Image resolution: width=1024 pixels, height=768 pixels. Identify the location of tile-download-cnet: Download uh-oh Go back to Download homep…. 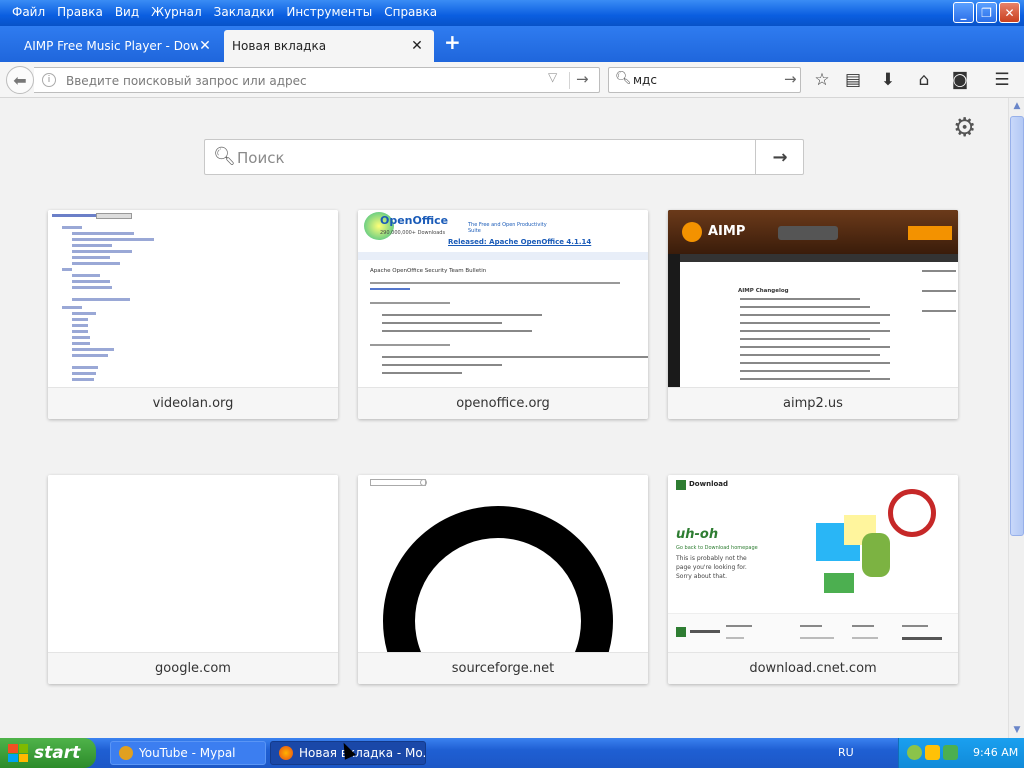
(813, 579).